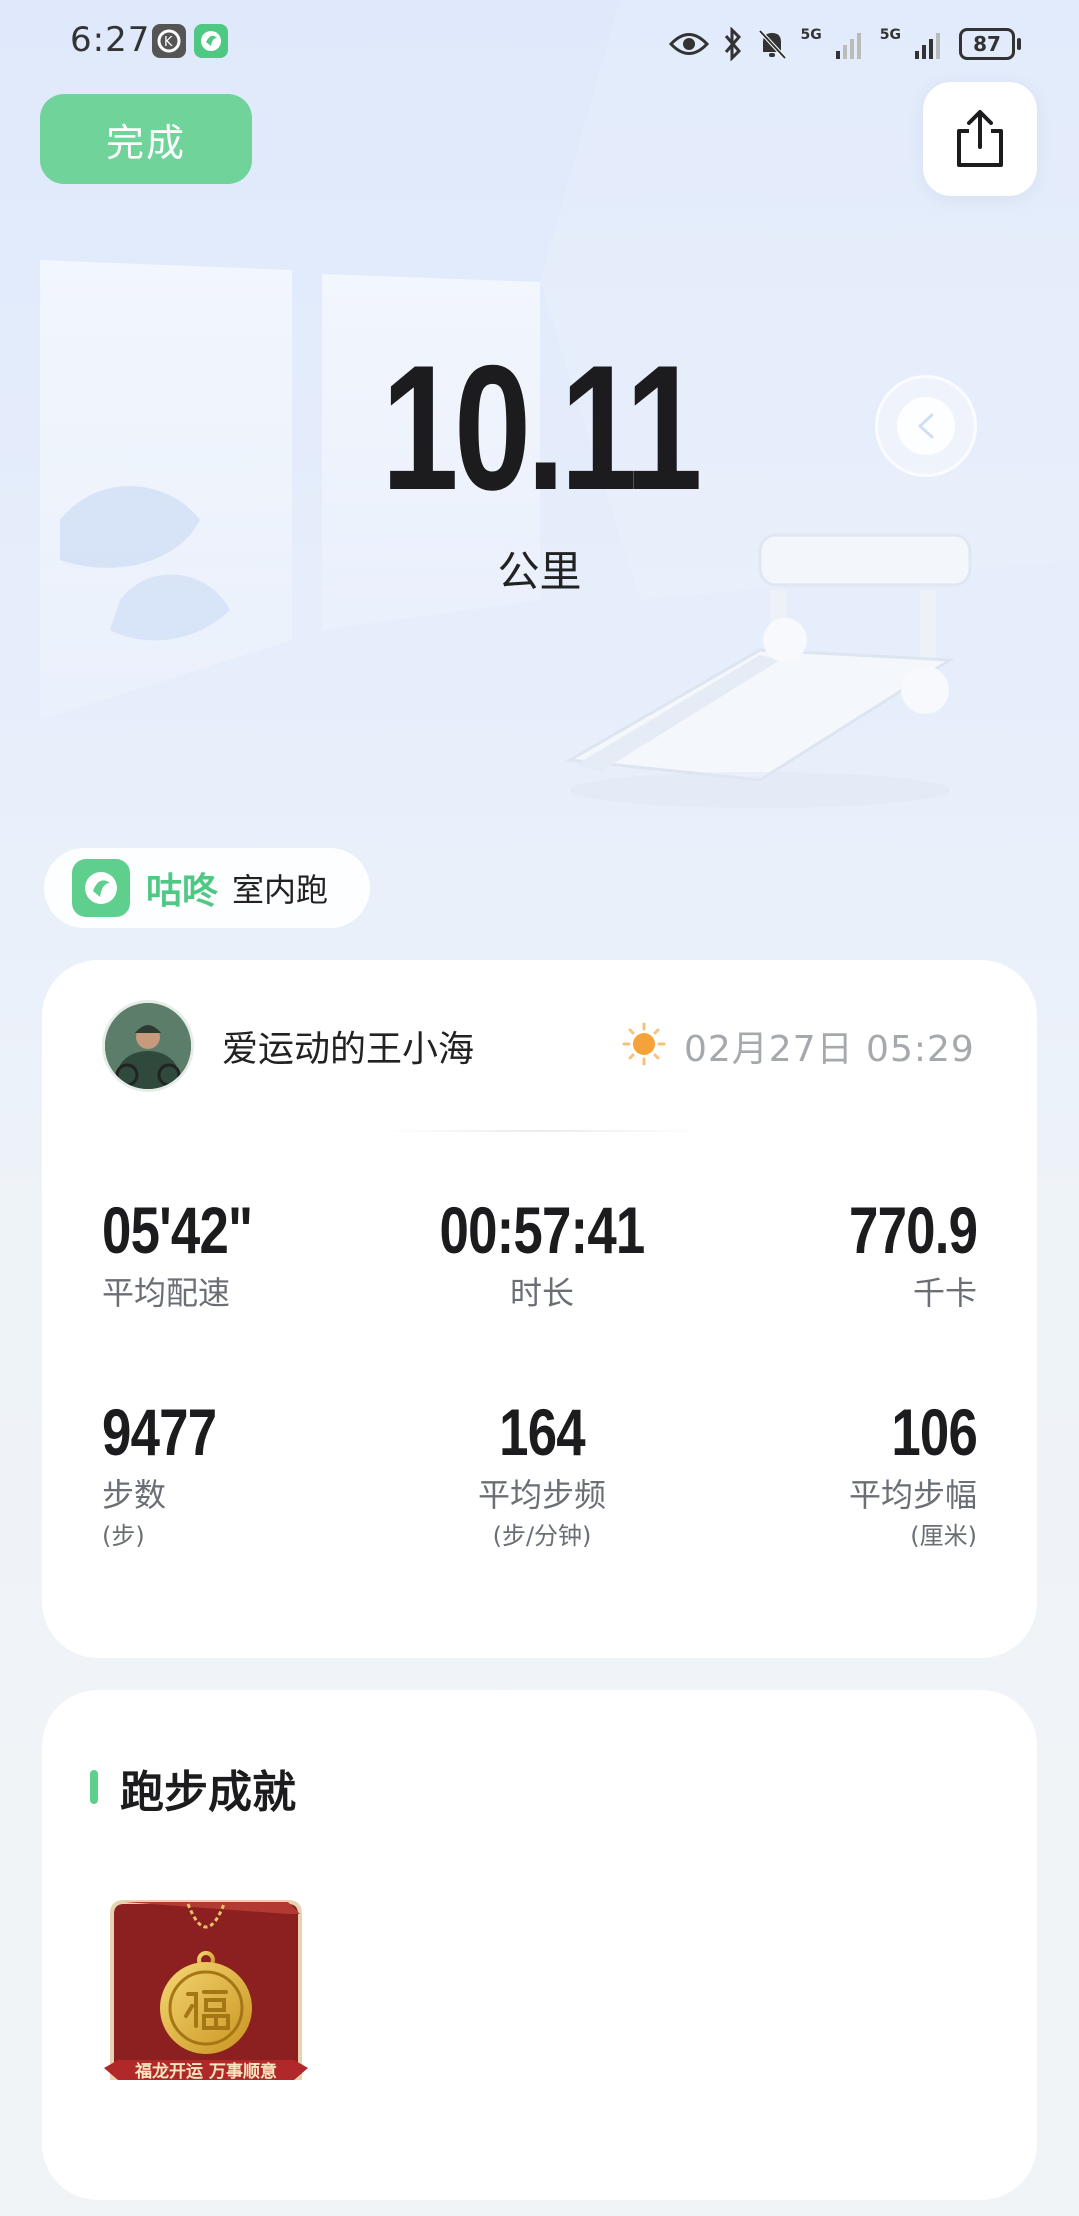  I want to click on app-notification-icon: K, so click(169, 41).